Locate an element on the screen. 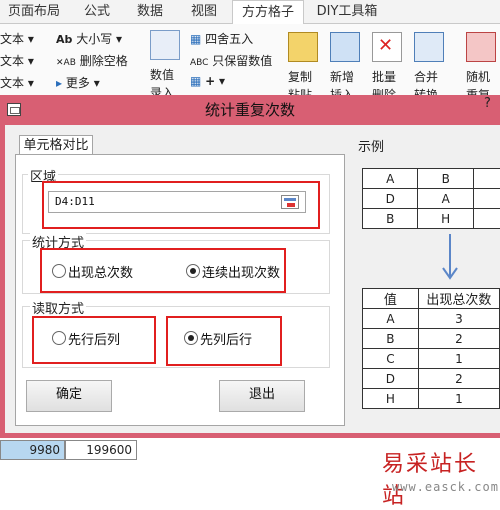 The height and width of the screenshot is (510, 500). example-output-table: 值 出现总次数 A 3 B 2 C 1 D 2 H 1 is located at coordinates (431, 348).